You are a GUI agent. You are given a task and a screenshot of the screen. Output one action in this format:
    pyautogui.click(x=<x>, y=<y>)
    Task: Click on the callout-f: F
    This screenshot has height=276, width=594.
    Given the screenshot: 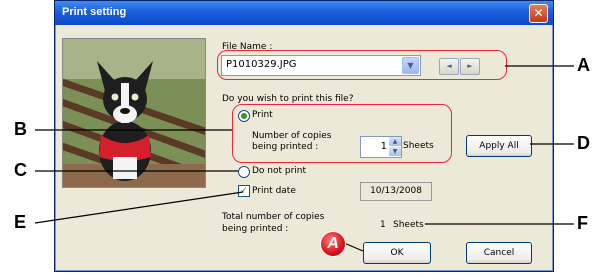 What is the action you would take?
    pyautogui.click(x=582, y=223)
    